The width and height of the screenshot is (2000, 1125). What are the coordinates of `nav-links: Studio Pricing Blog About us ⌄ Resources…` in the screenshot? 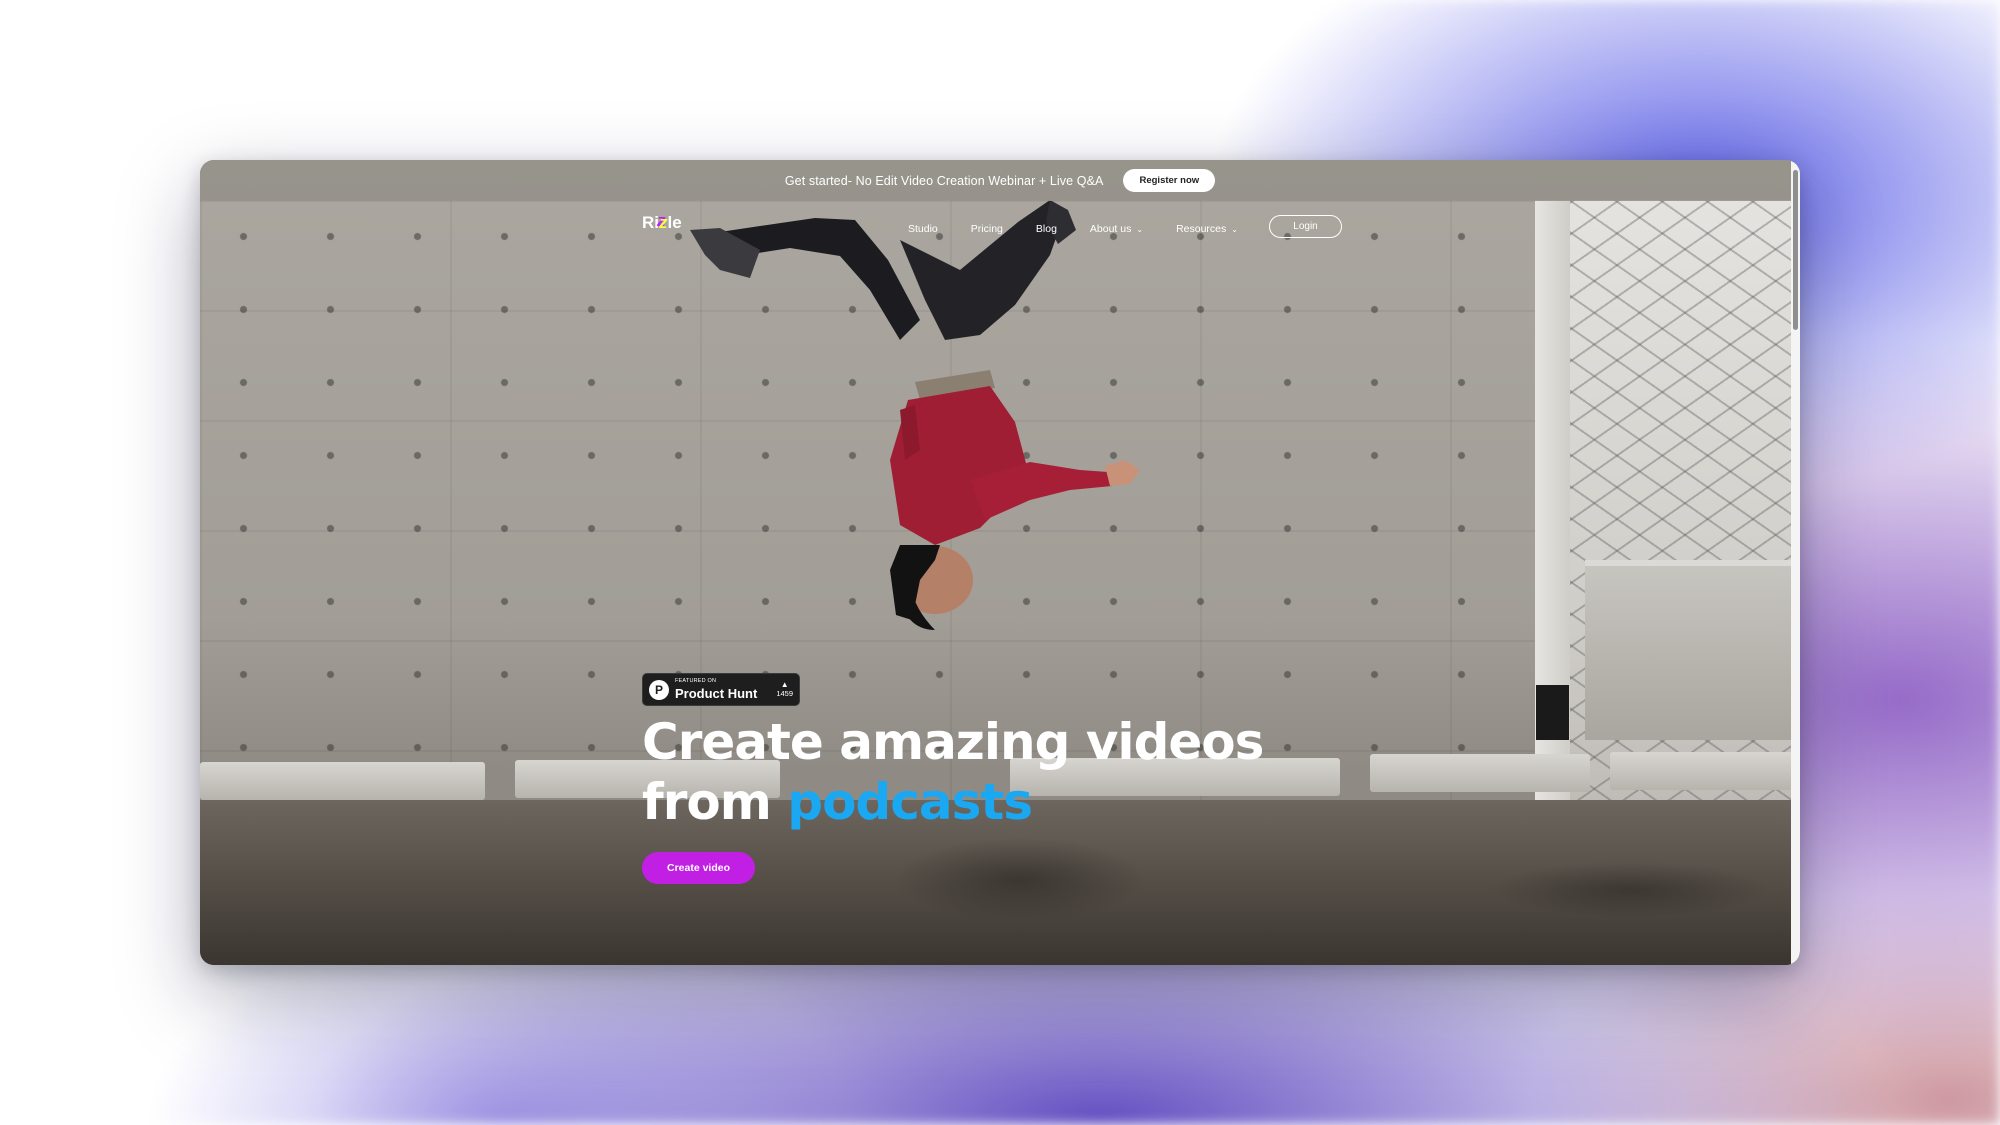 It's located at (1073, 229).